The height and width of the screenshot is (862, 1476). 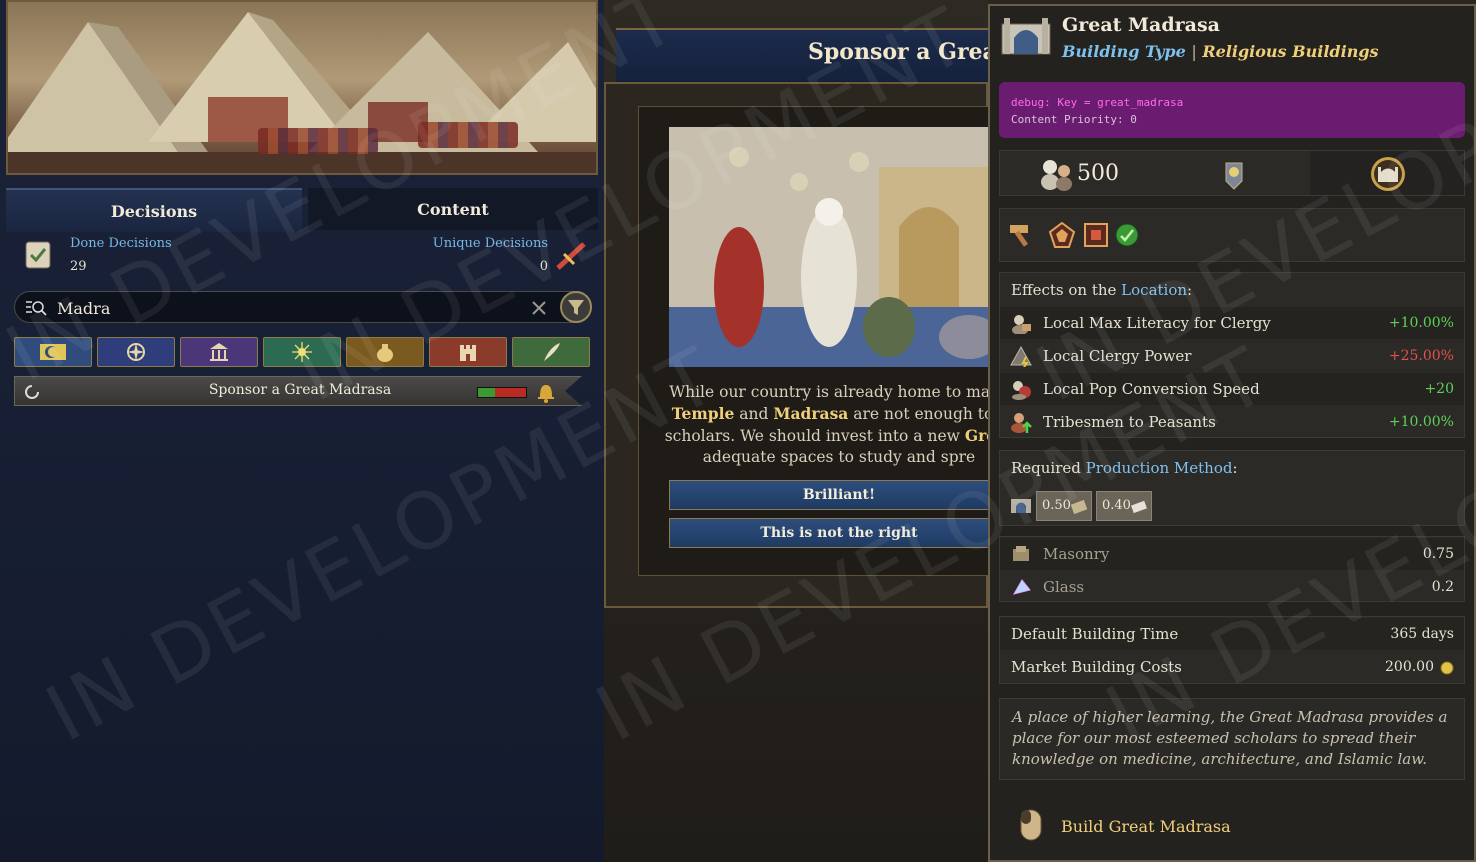 I want to click on pop-value: 500, so click(x=1098, y=173).